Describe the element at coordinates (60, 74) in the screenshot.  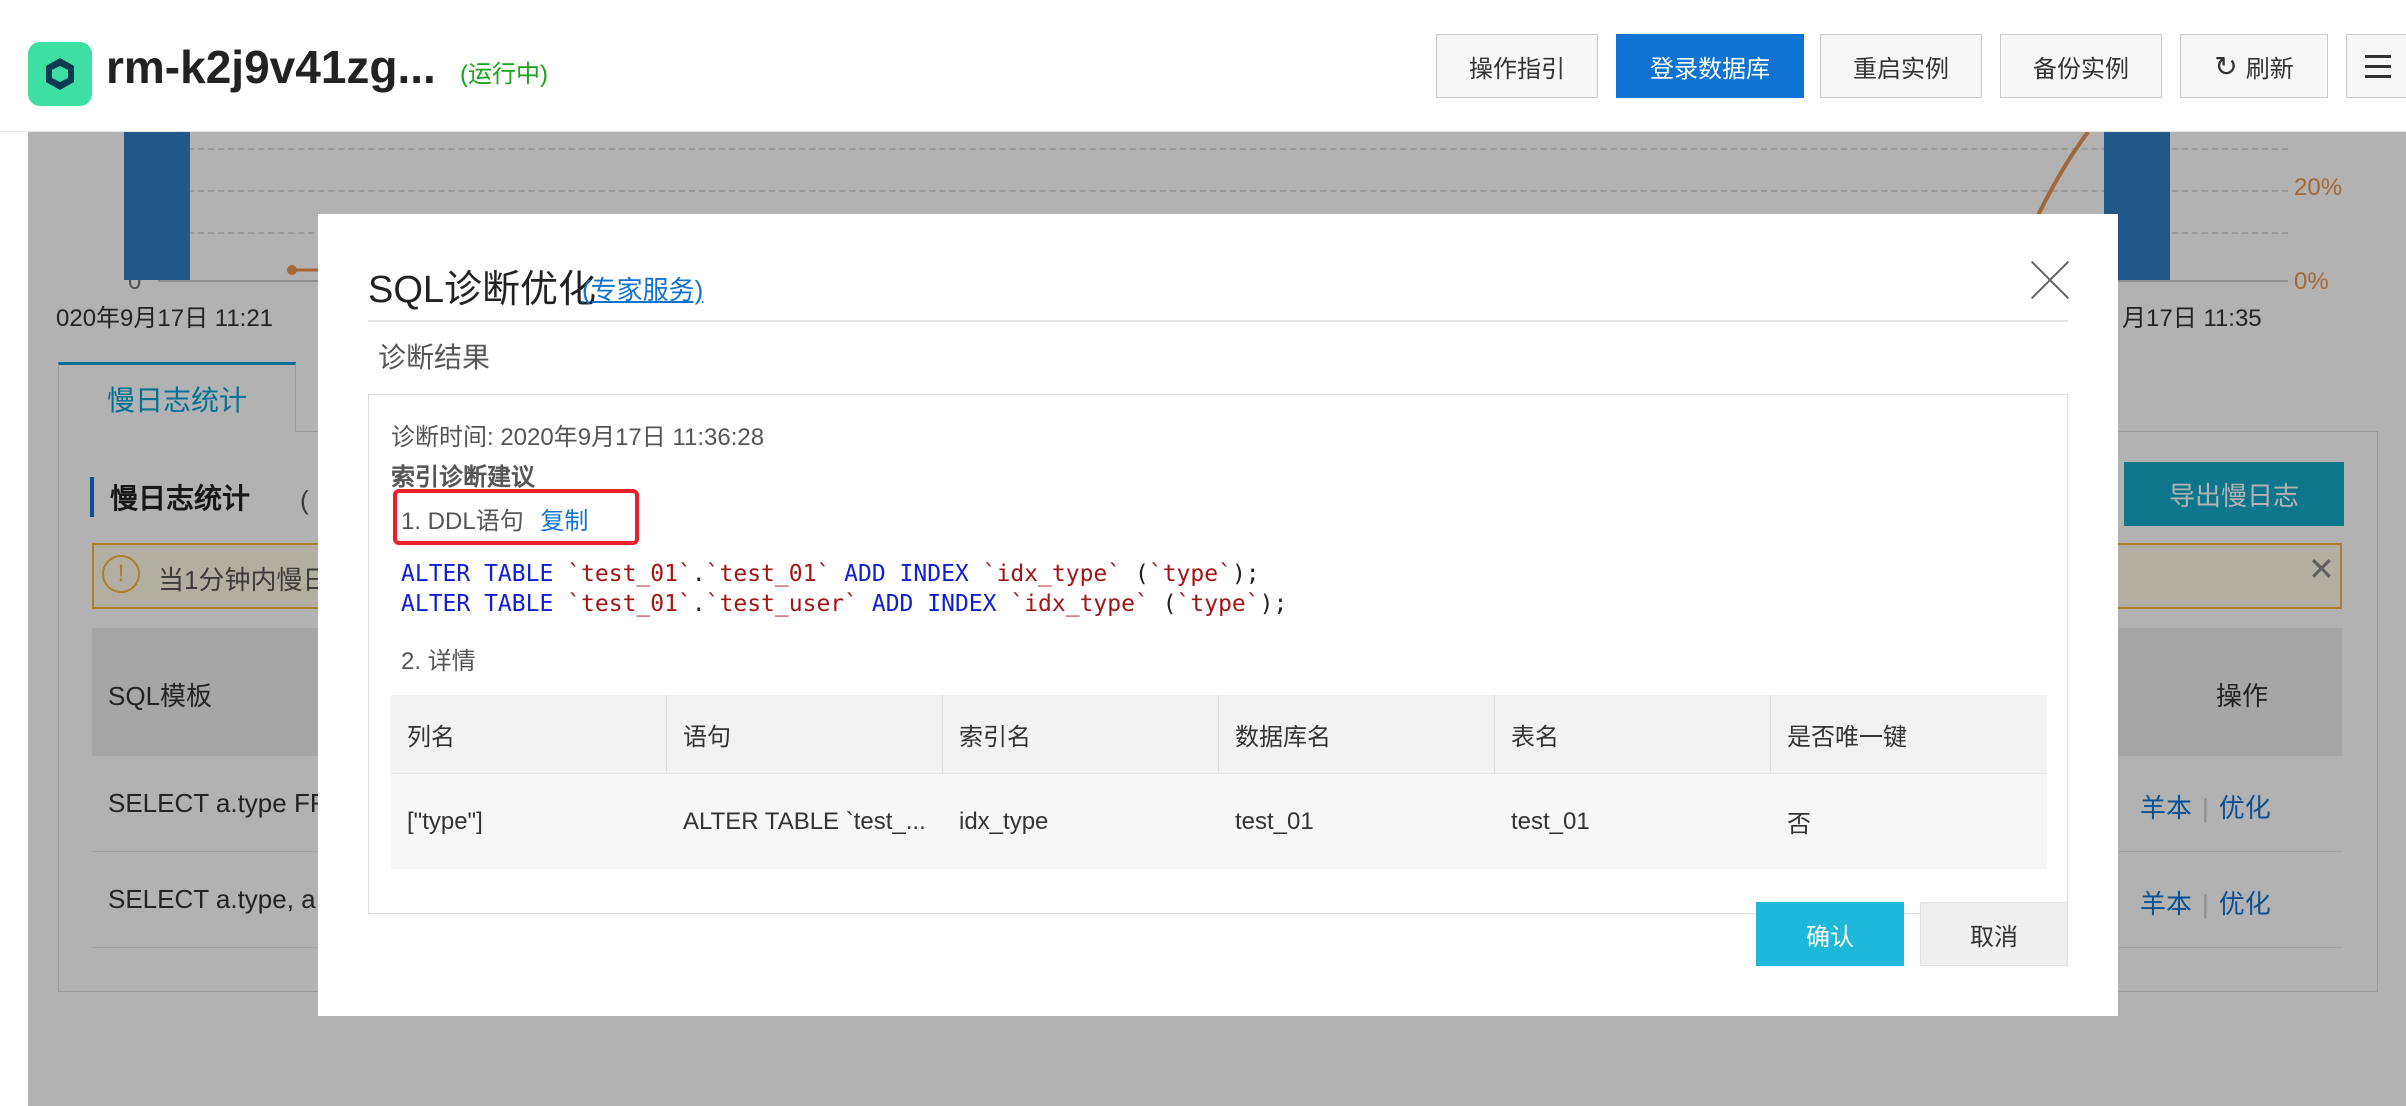
I see `instance-logo-icon` at that location.